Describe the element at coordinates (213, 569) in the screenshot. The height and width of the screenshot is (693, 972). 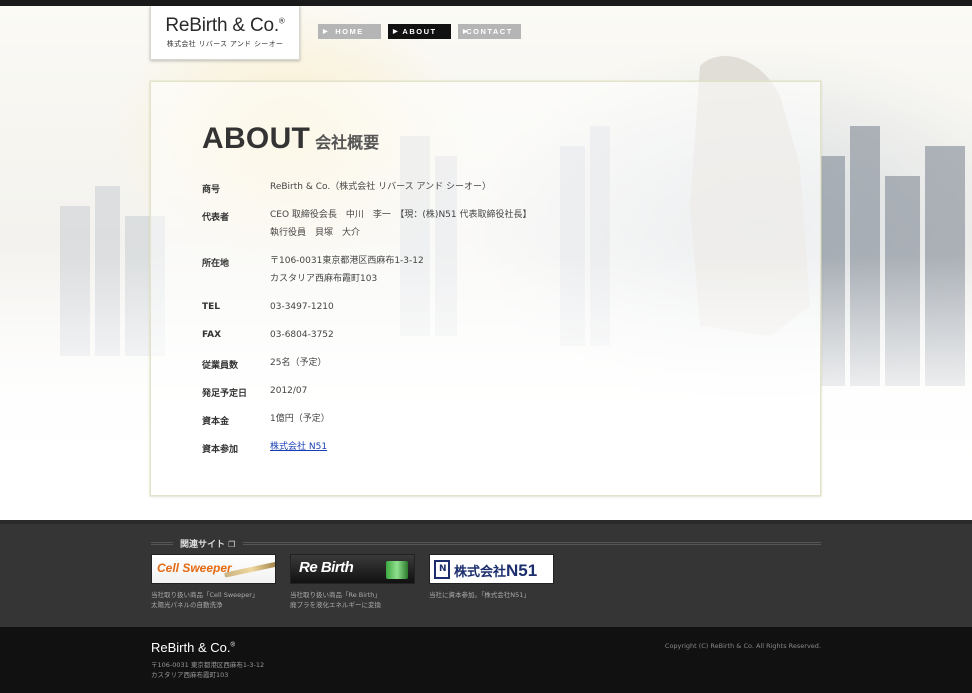
I see `cell-sweeper-banner-image: Cell Sweeper` at that location.